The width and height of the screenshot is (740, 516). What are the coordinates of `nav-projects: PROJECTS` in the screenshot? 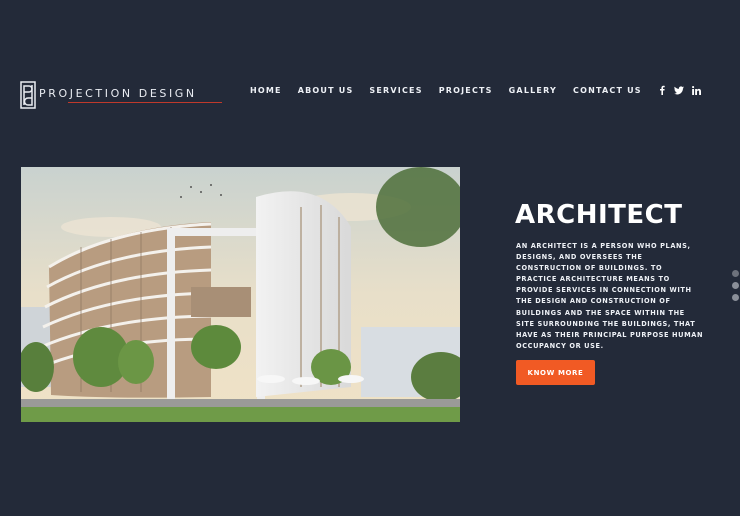 It's located at (466, 90).